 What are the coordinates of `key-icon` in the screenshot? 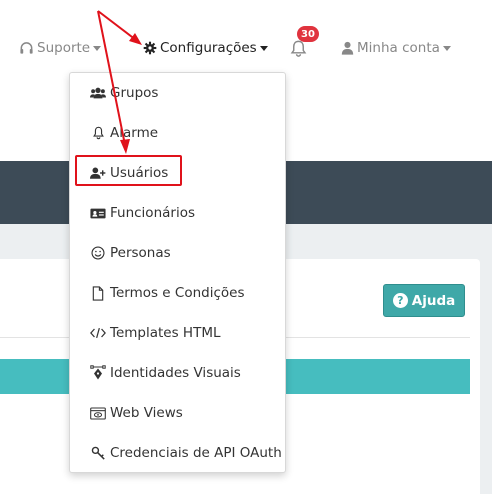 It's located at (98, 453).